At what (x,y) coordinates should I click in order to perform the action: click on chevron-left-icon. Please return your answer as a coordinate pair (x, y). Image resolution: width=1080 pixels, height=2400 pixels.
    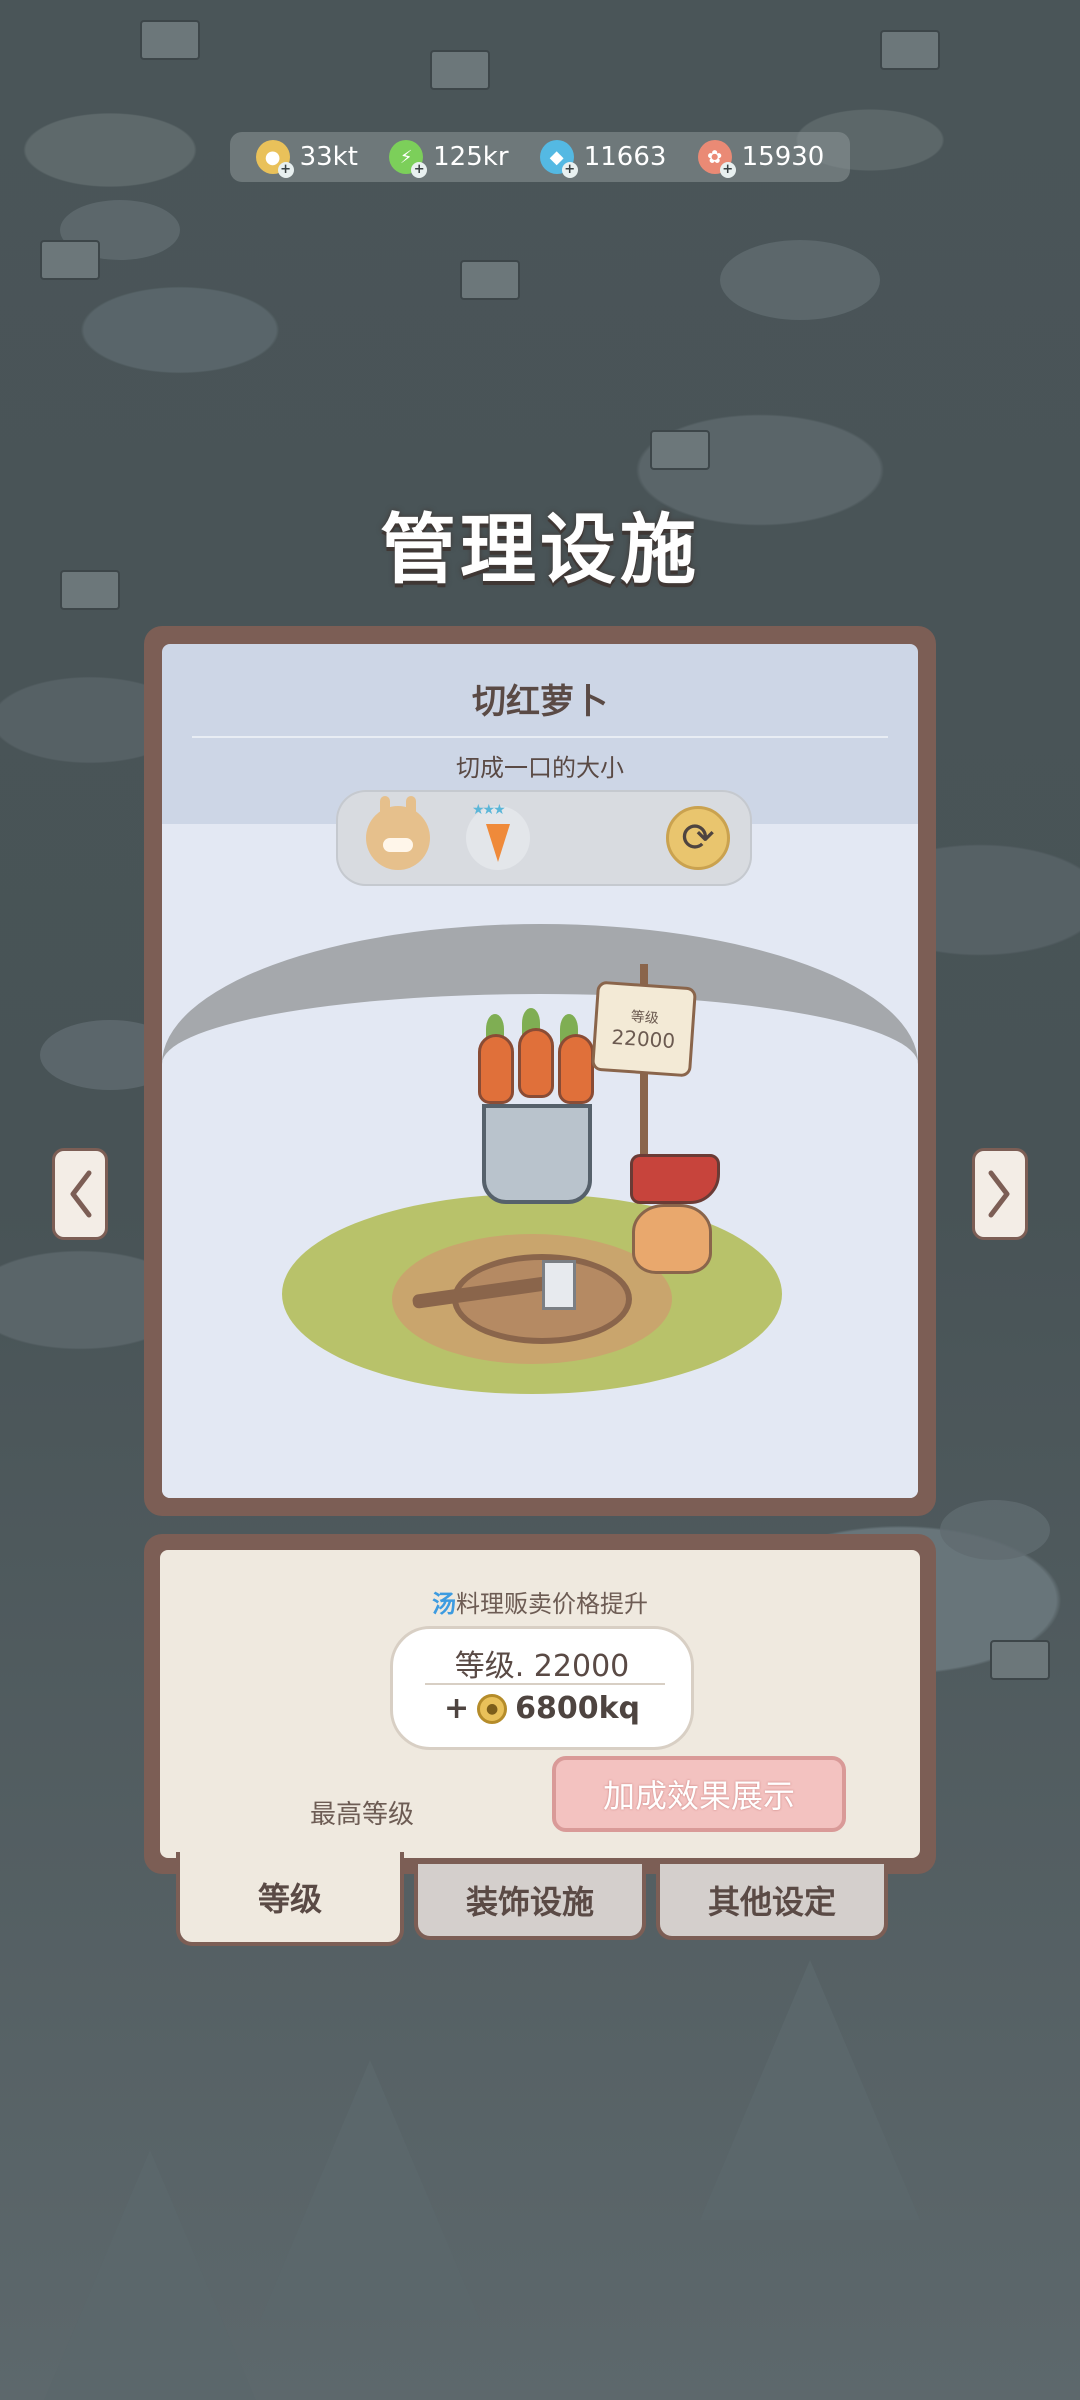
    Looking at the image, I should click on (81, 1194).